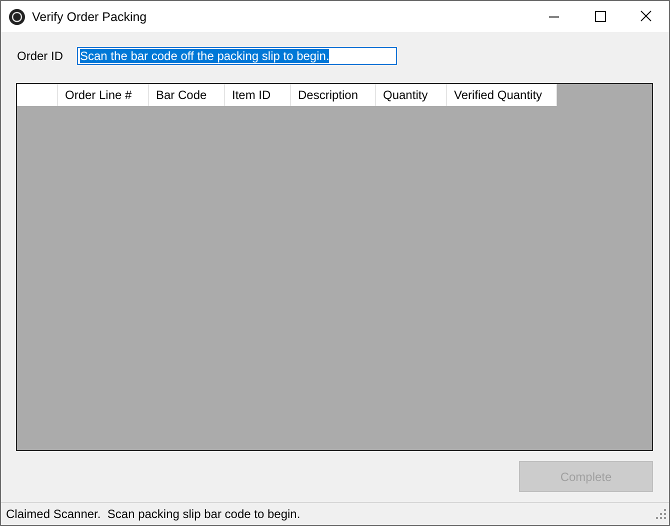 Image resolution: width=670 pixels, height=526 pixels. What do you see at coordinates (237, 56) in the screenshot?
I see `order-id-field: Scan the bar code off the packing slip to begin.` at bounding box center [237, 56].